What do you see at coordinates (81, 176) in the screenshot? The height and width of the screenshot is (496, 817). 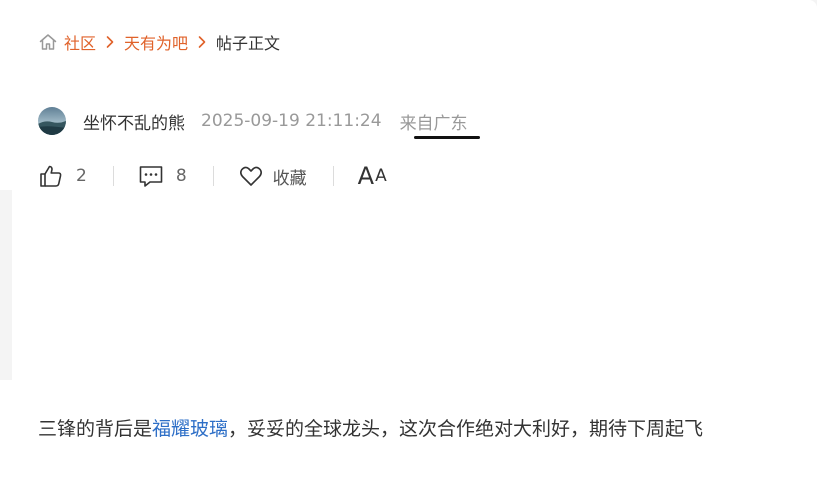 I see `like-count: 2` at bounding box center [81, 176].